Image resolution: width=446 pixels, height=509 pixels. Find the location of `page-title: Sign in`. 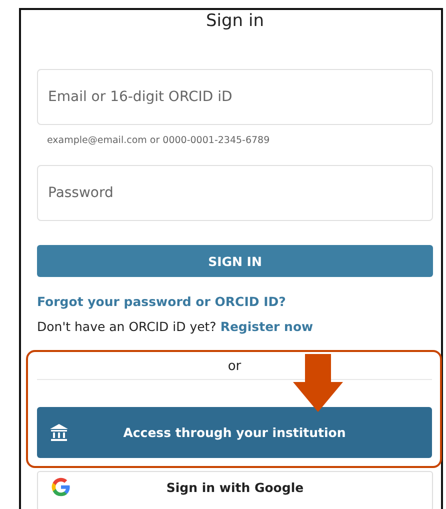

page-title: Sign in is located at coordinates (235, 21).